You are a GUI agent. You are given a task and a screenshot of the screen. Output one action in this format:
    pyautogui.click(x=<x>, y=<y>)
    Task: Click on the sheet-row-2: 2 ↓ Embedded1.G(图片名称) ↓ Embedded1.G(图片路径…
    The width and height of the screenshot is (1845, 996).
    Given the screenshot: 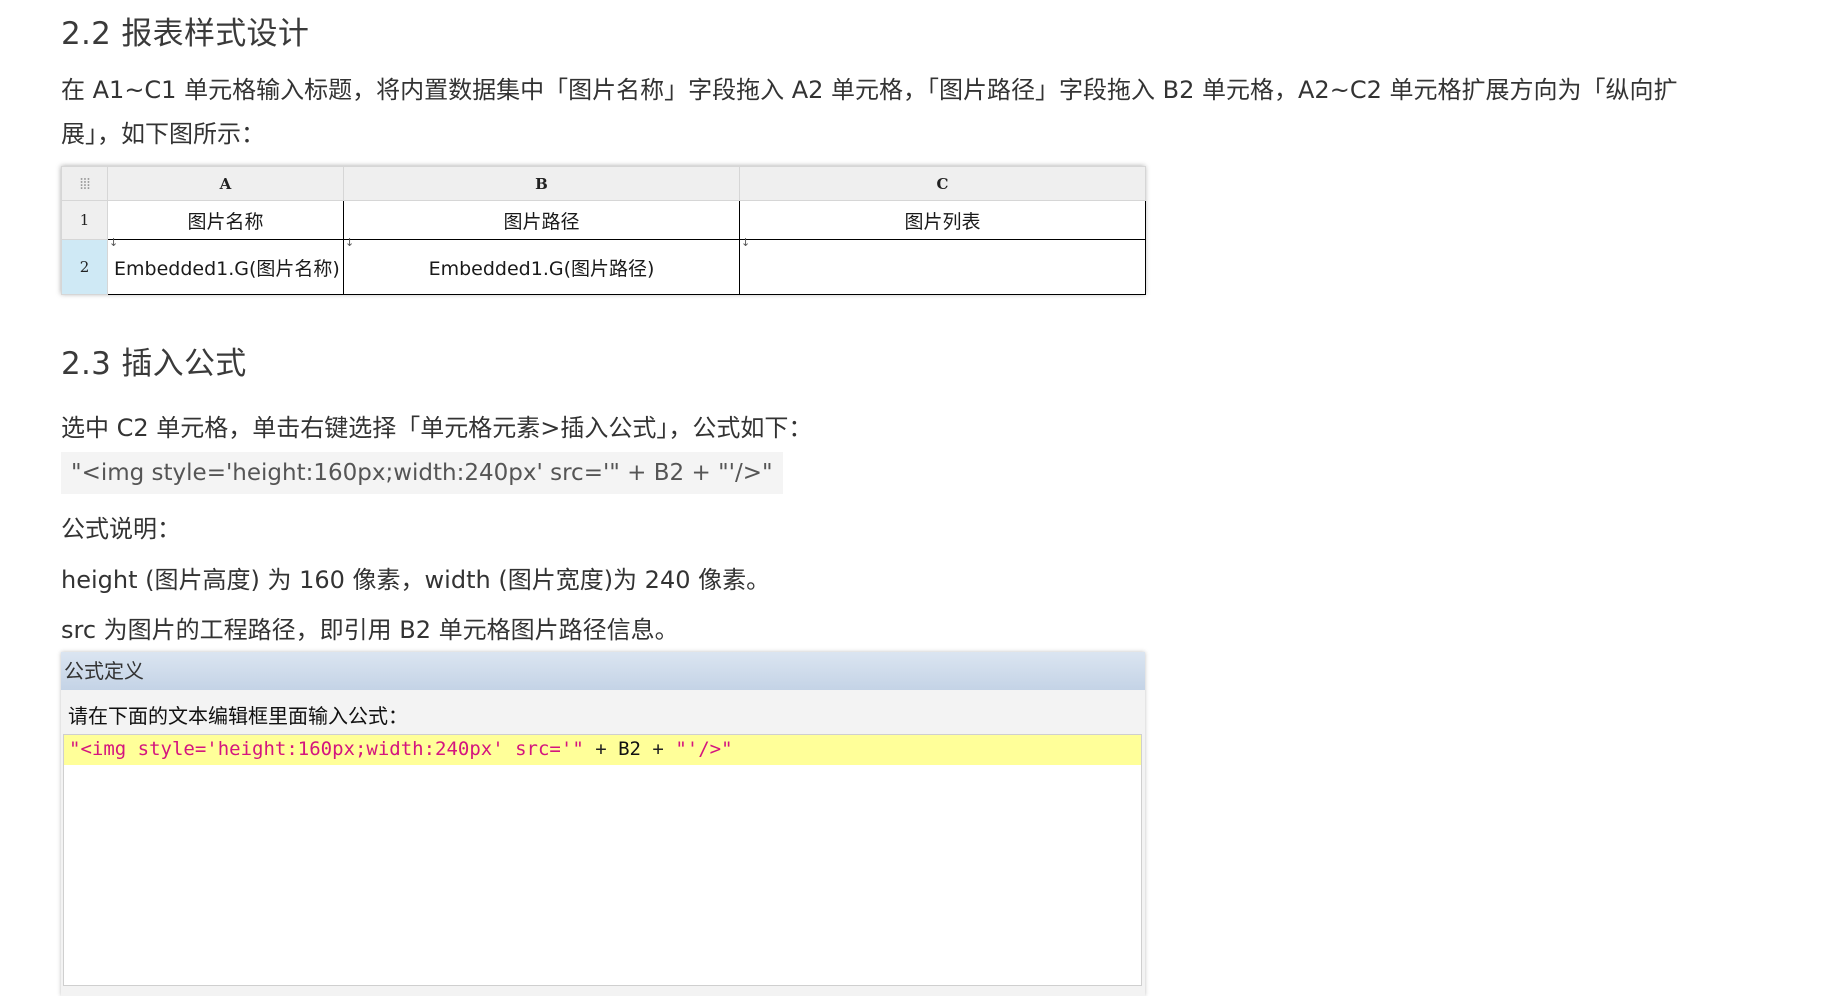 What is the action you would take?
    pyautogui.click(x=603, y=265)
    